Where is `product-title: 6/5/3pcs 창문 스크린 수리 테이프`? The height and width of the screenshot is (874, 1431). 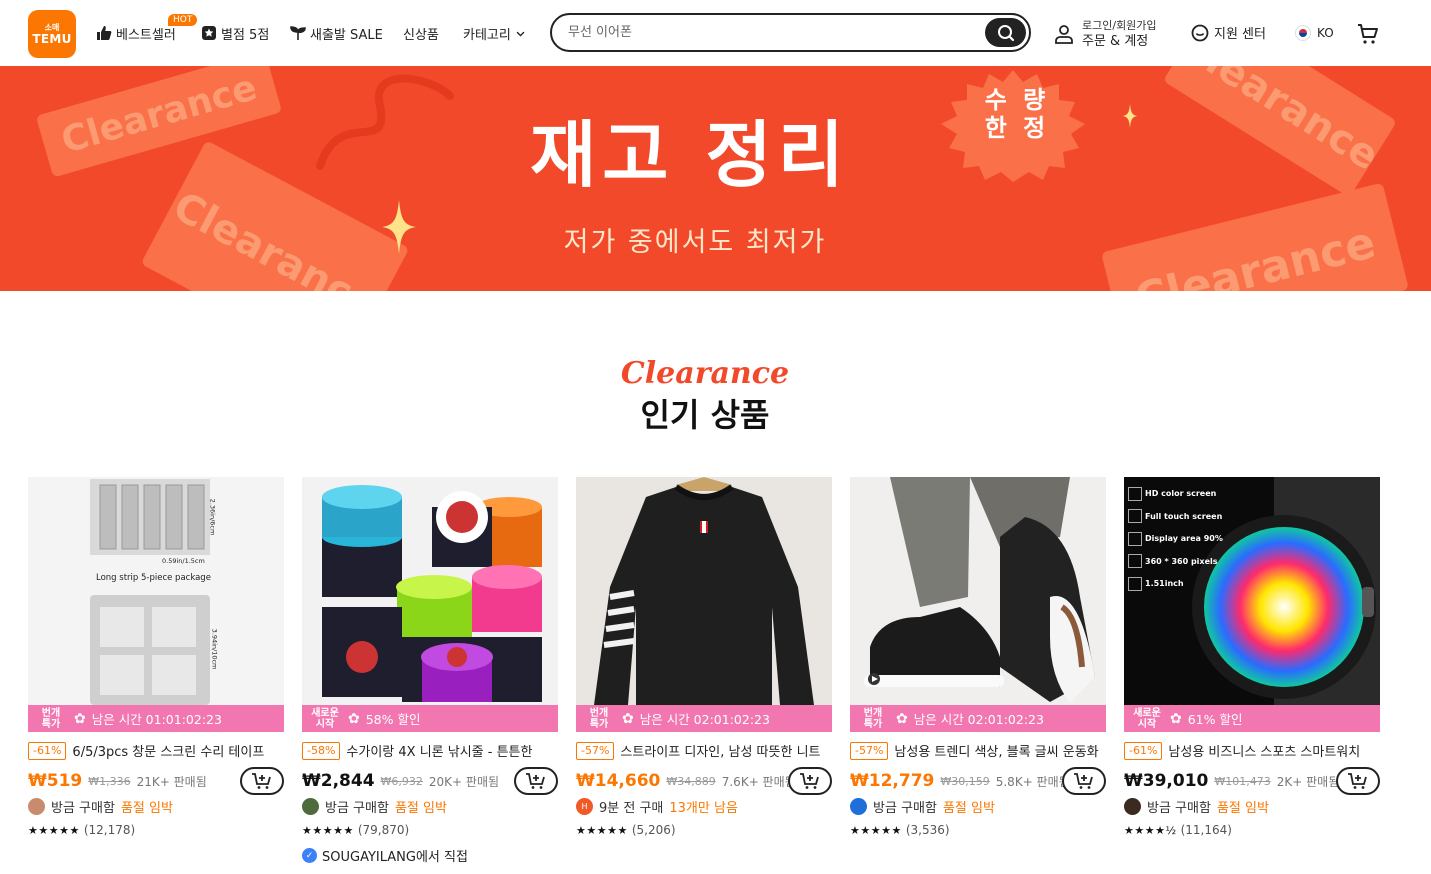
product-title: 6/5/3pcs 창문 스크린 수리 테이프 is located at coordinates (168, 750).